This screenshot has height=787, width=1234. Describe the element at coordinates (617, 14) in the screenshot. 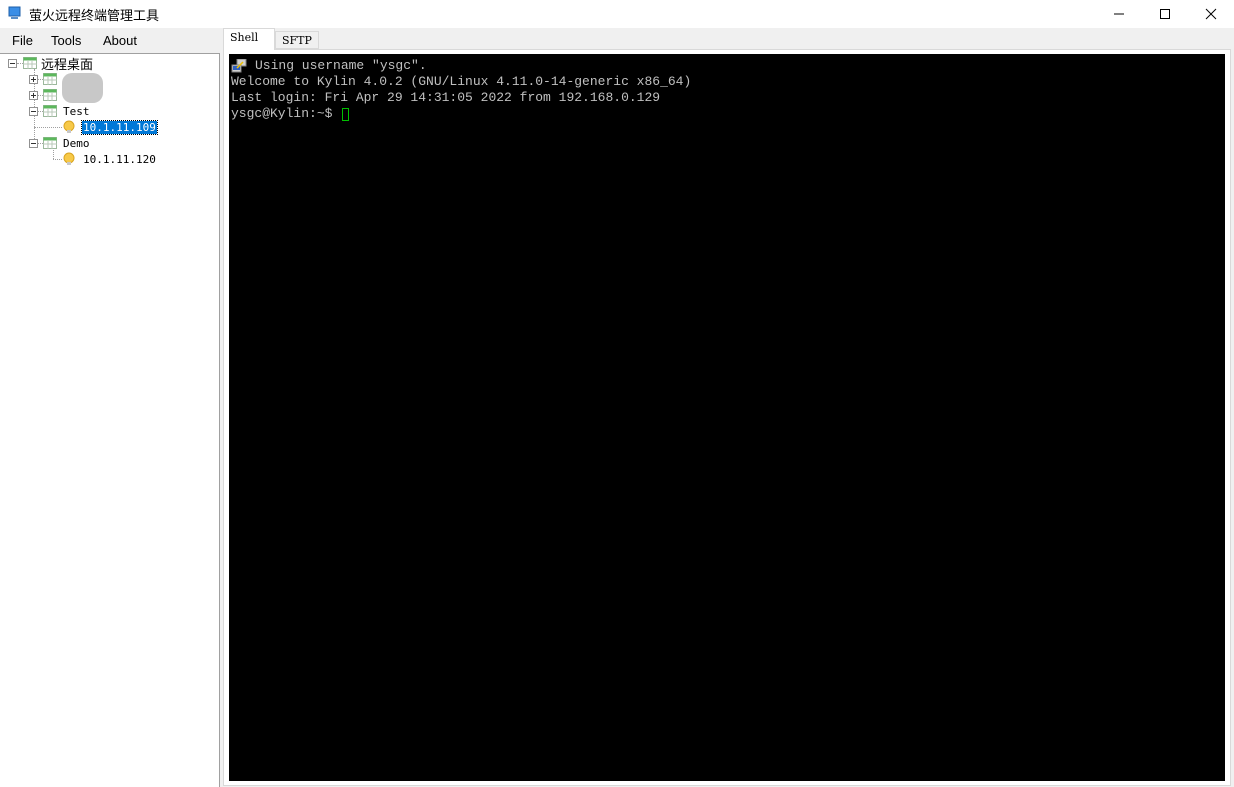

I see `title-bar: 萤火远程终端管理工具` at that location.